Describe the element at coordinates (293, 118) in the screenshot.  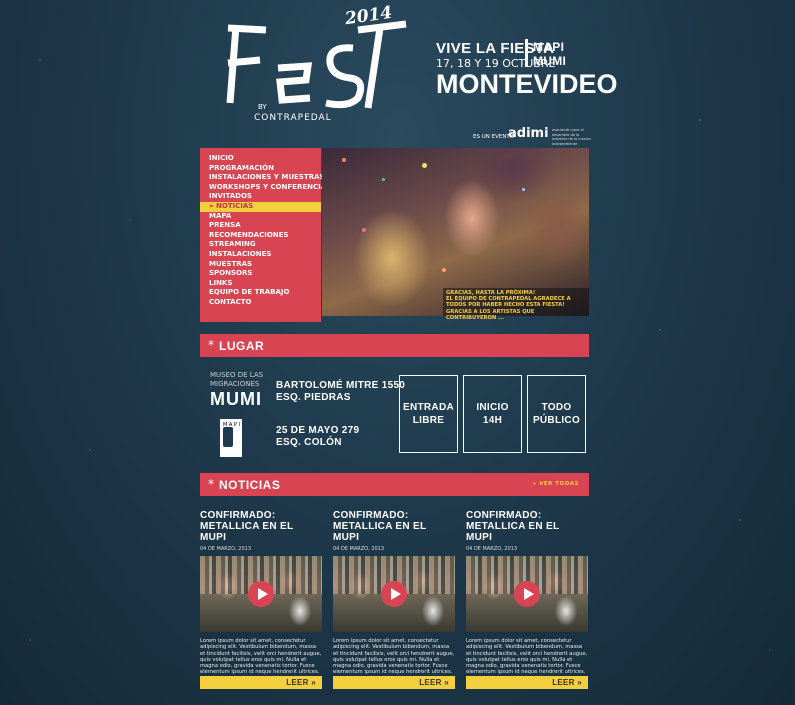
I see `logo-brand-label: CONTRAPEDAL` at that location.